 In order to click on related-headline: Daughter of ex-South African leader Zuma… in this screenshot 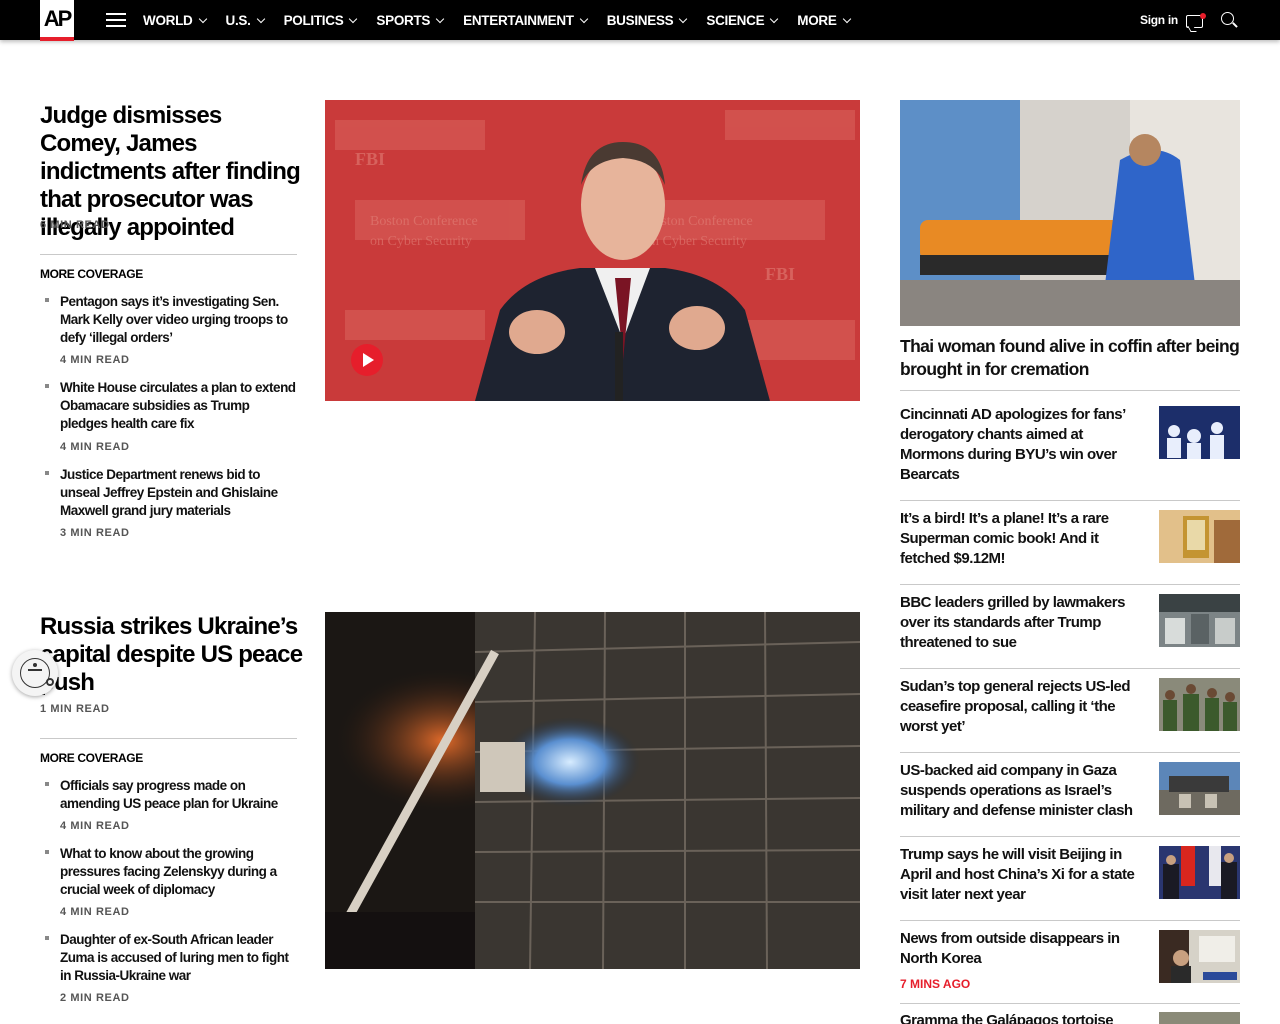, I will do `click(180, 958)`.